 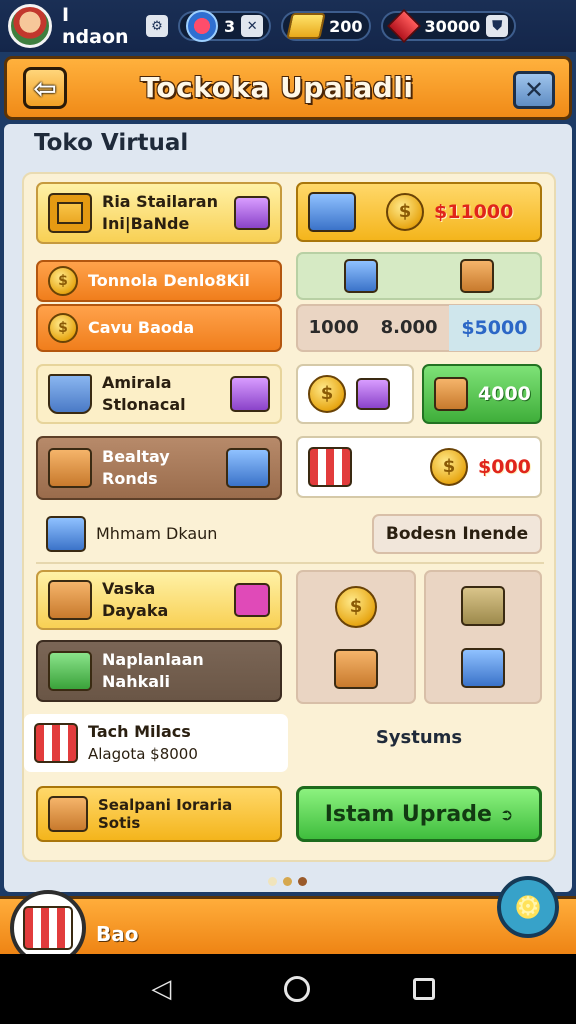 What do you see at coordinates (70, 213) in the screenshot?
I see `picture-frame-icon` at bounding box center [70, 213].